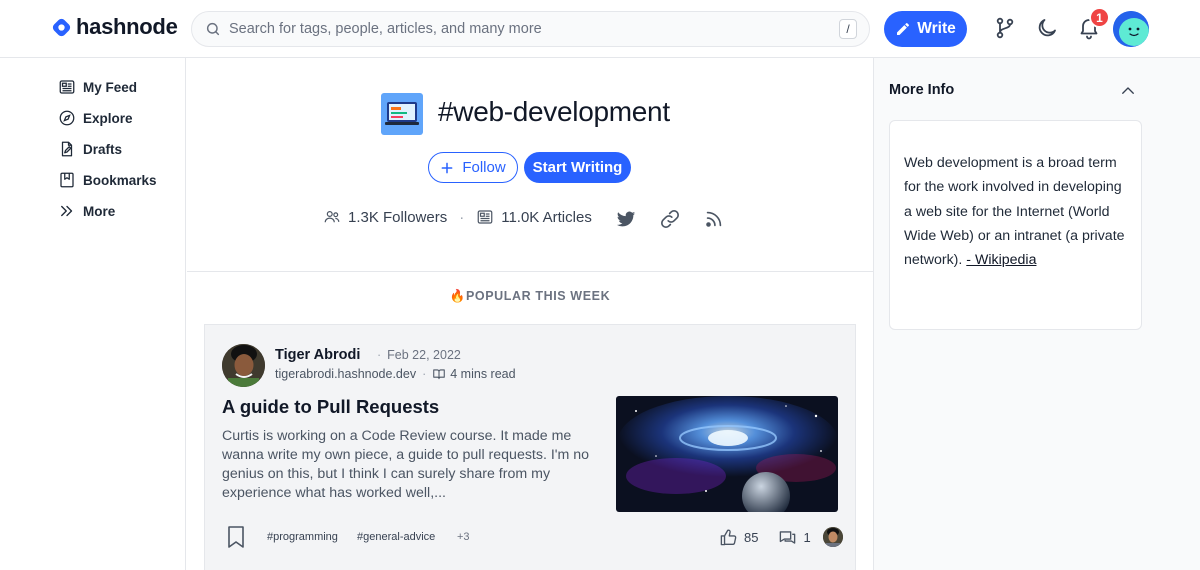 The width and height of the screenshot is (1200, 570). Describe the element at coordinates (626, 219) in the screenshot. I see `twitter-icon` at that location.